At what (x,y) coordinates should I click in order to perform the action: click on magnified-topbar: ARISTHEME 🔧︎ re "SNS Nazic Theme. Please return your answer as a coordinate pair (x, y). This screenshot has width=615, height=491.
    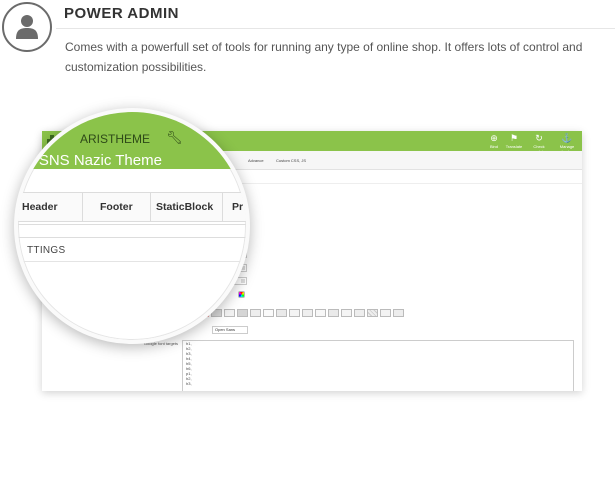
    Looking at the image, I should click on (131, 140).